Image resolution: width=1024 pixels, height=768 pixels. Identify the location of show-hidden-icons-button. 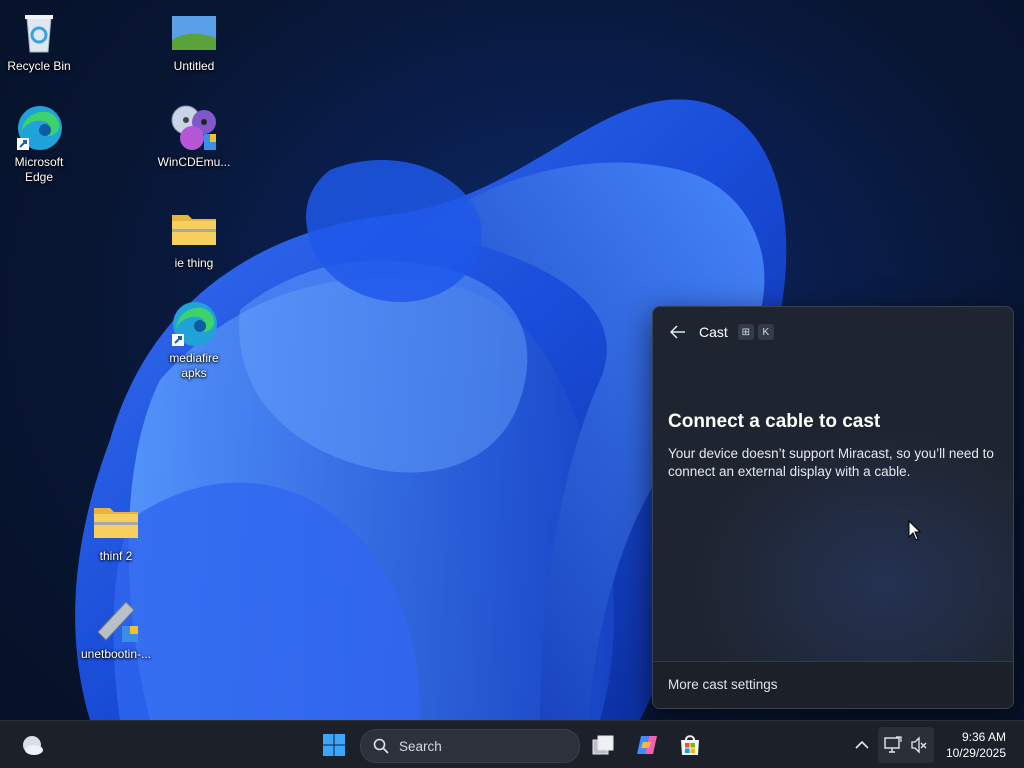
(862, 745).